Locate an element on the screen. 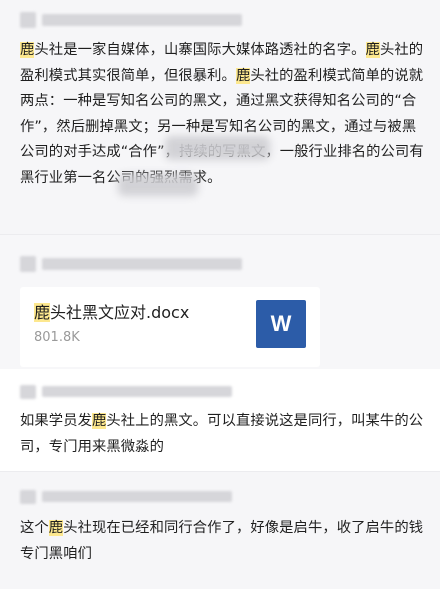  message-text-run: 这个 is located at coordinates (34, 528).